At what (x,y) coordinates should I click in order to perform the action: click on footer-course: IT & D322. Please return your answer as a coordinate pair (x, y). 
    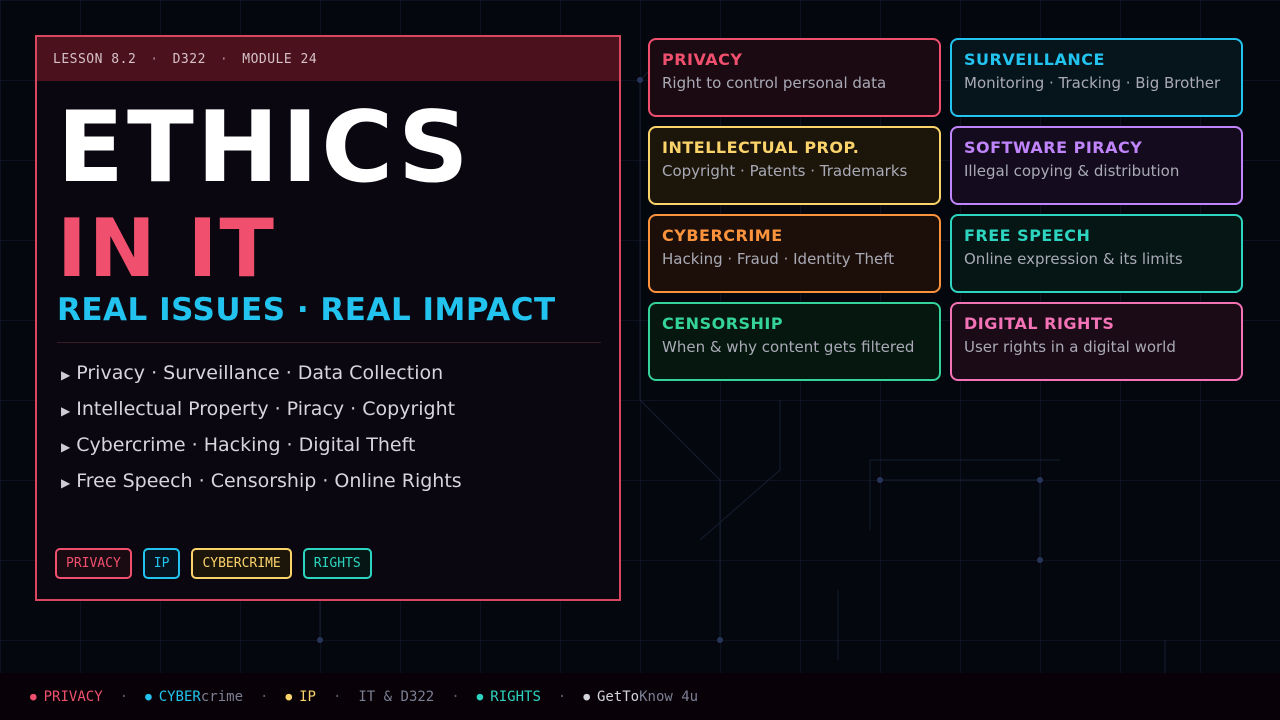
    Looking at the image, I should click on (396, 696).